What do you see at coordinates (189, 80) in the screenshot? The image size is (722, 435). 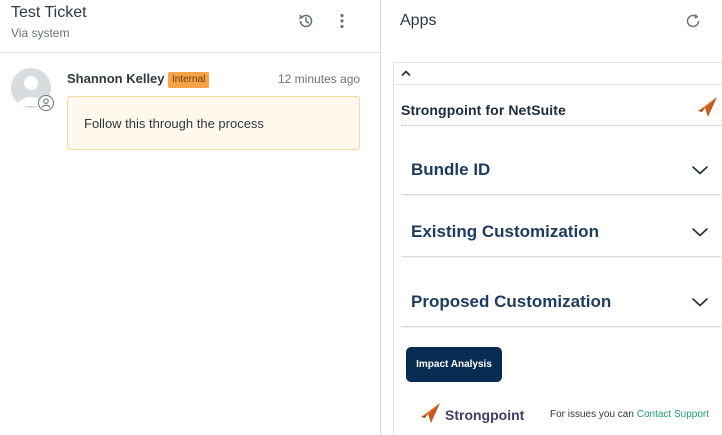 I see `internal-badge: Internal` at bounding box center [189, 80].